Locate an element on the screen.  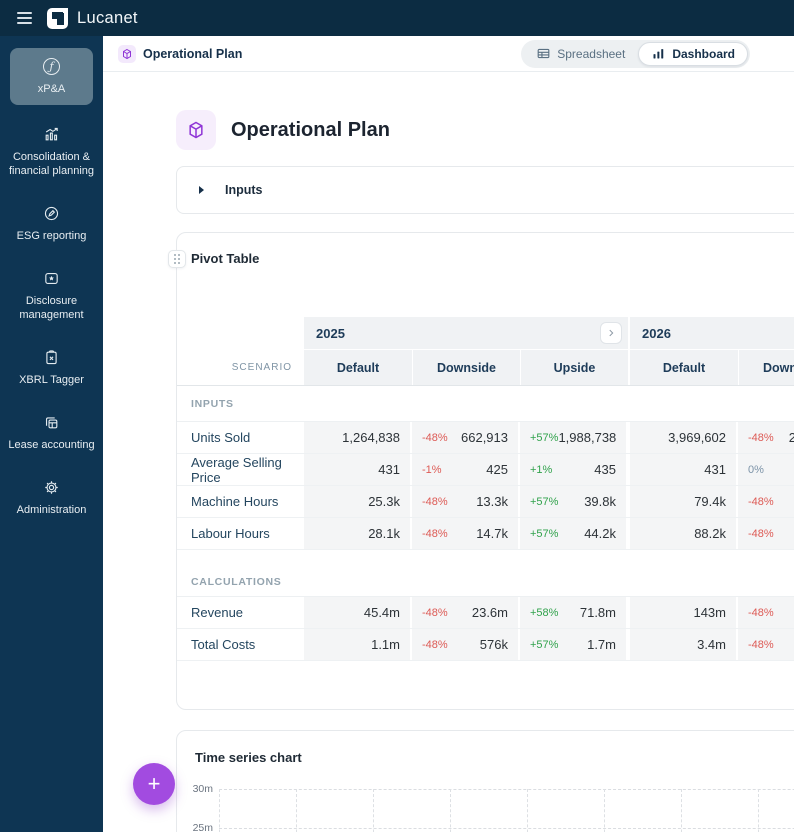
pivot-cell: +57% 39.8k is located at coordinates (574, 501).